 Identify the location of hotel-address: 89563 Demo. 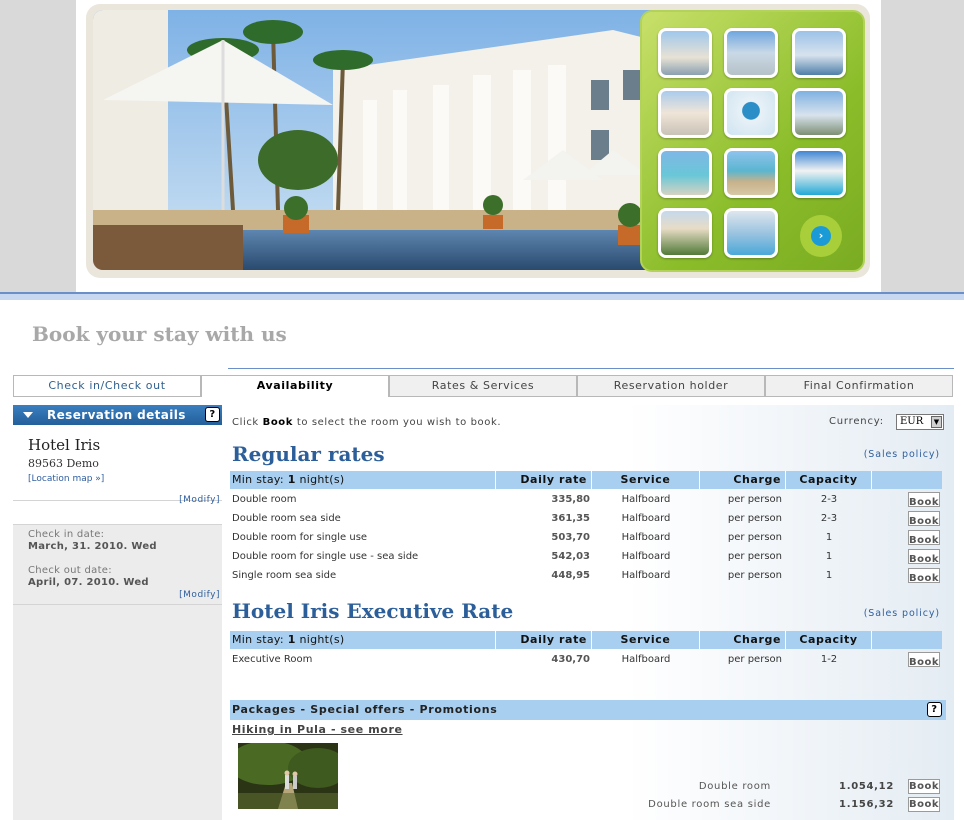
(63, 463).